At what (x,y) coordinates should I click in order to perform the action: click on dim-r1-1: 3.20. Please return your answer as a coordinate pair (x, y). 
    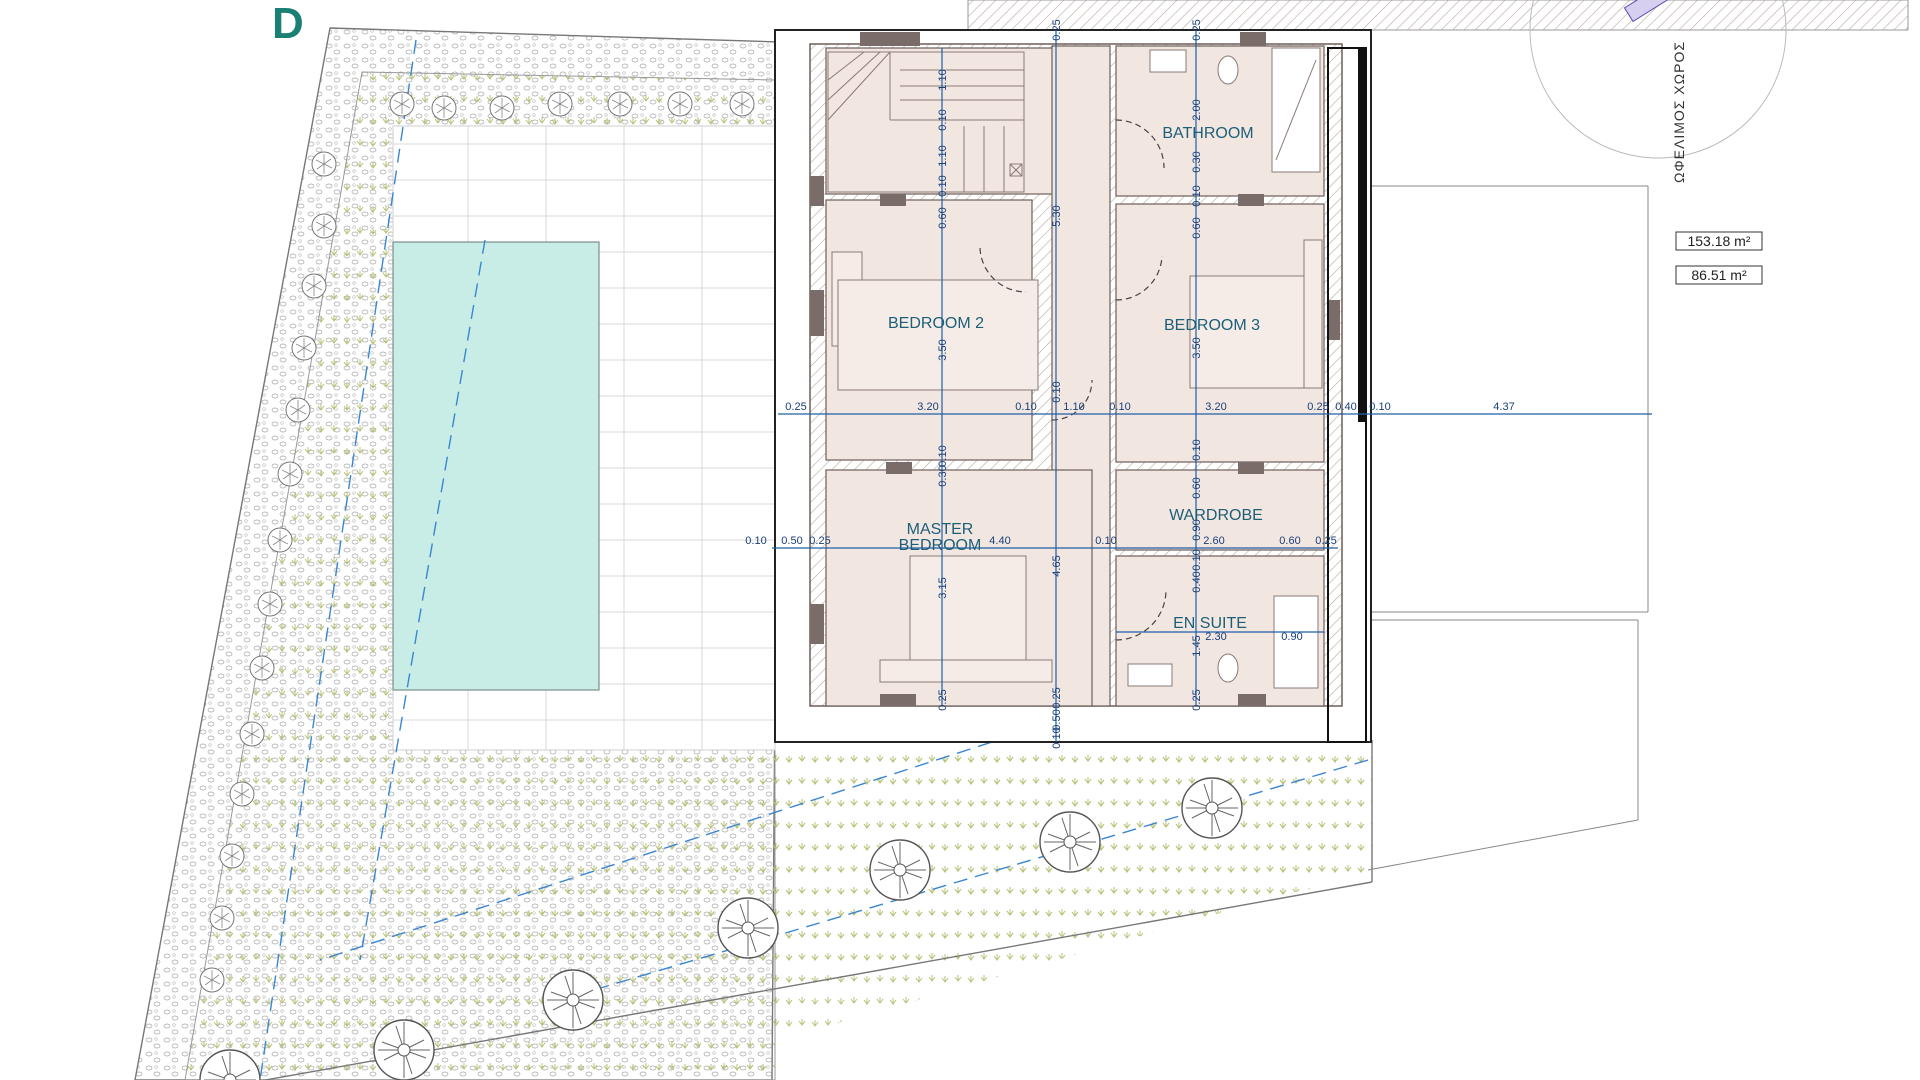
    Looking at the image, I should click on (927, 407).